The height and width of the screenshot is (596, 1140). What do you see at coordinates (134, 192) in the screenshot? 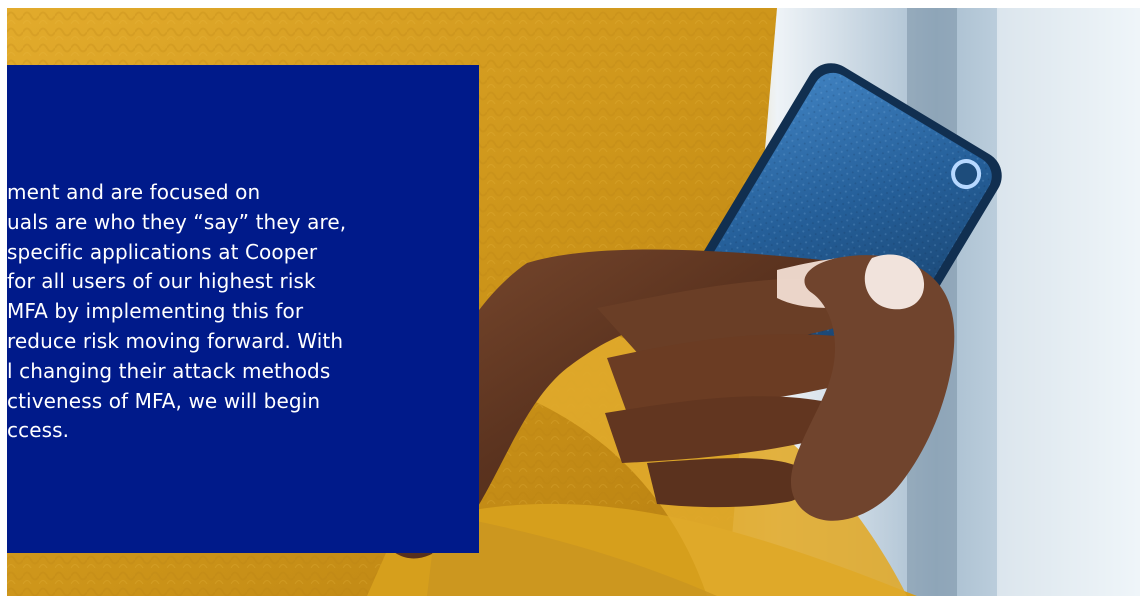
I see `panel-line-1: ment and are focused on` at bounding box center [134, 192].